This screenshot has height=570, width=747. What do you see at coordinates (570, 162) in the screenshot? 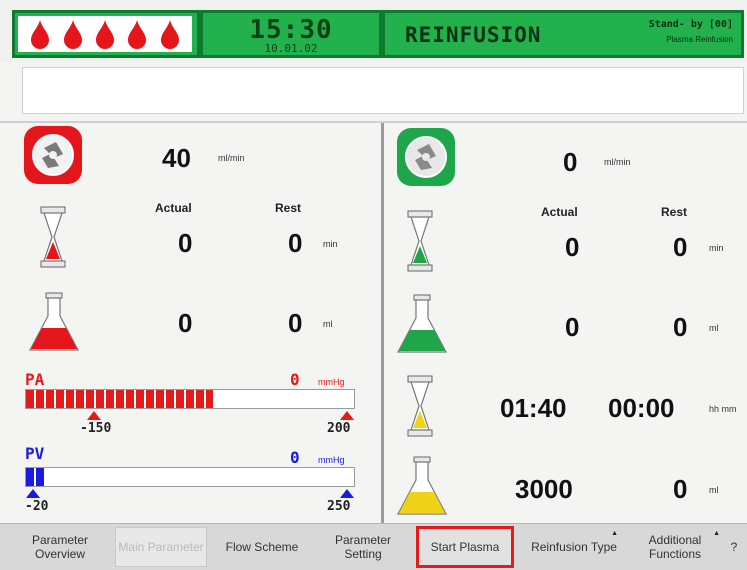
I see `plasma-pump-rate: 0` at bounding box center [570, 162].